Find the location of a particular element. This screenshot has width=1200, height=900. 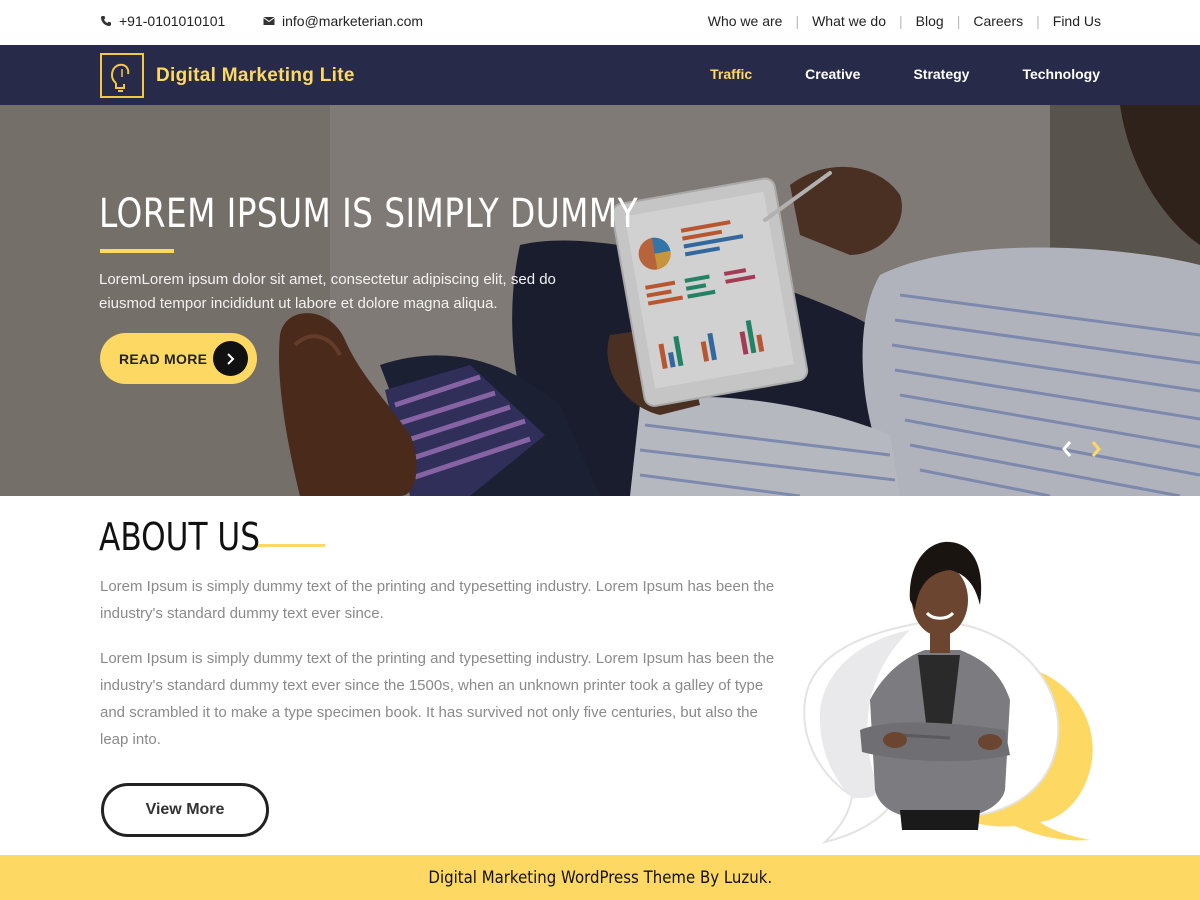

about-title: ABOUT US is located at coordinates (180, 537).